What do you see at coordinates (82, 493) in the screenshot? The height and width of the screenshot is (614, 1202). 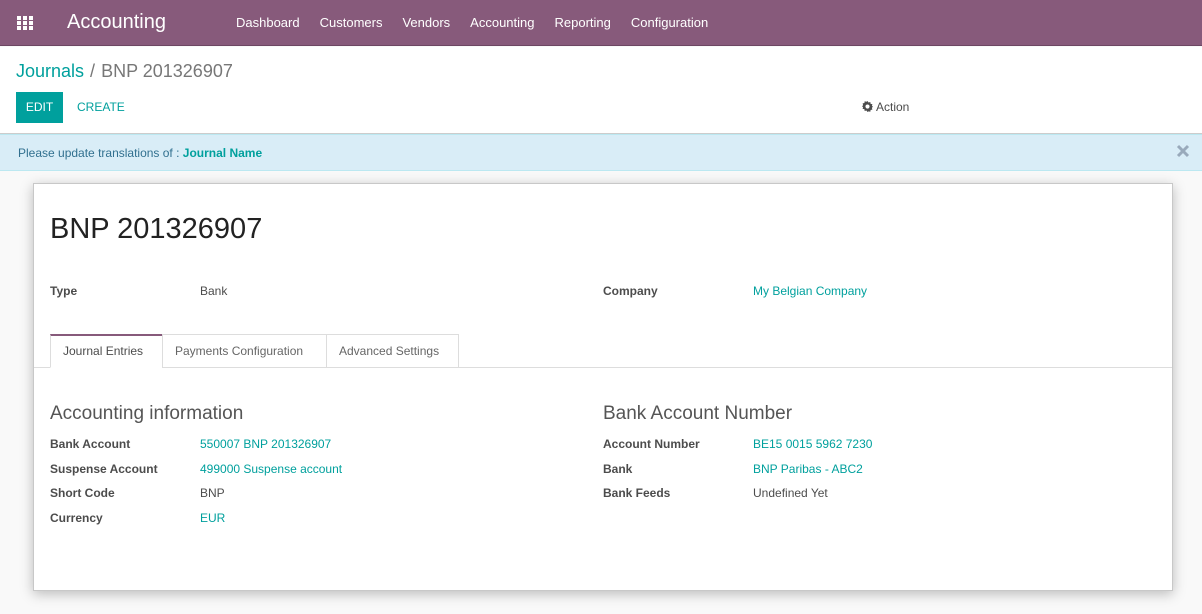 I see `short-code-label: Short Code` at bounding box center [82, 493].